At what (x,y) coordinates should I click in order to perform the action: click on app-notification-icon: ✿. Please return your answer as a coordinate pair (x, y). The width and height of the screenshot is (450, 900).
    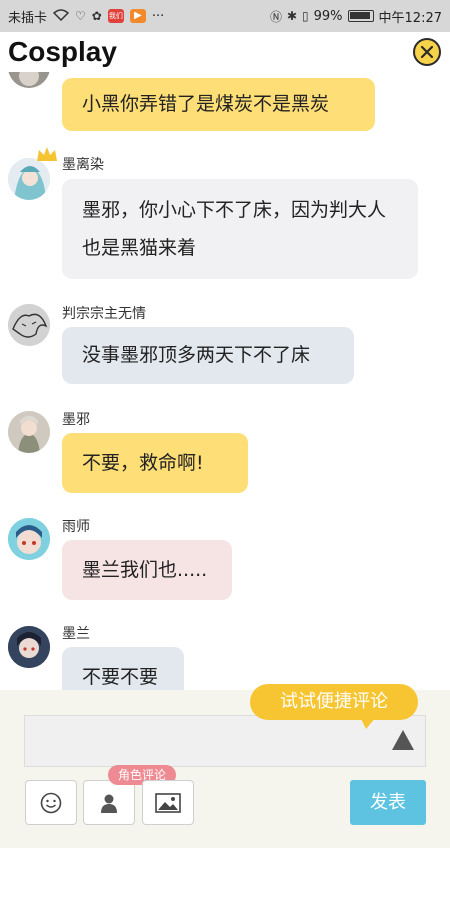
    Looking at the image, I should click on (96, 16).